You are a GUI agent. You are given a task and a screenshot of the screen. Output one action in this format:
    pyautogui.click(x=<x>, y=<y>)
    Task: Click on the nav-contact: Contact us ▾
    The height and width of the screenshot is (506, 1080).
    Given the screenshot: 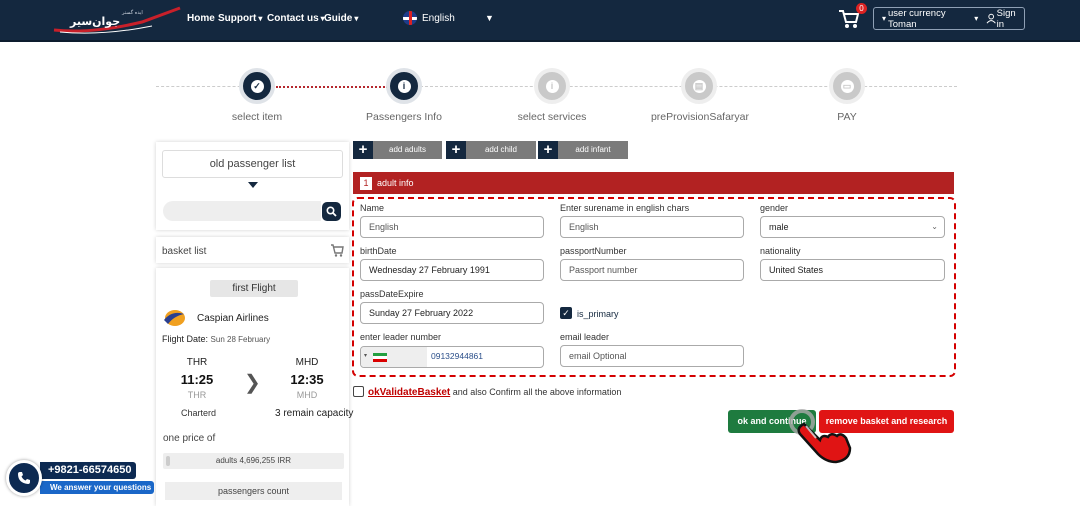 What is the action you would take?
    pyautogui.click(x=296, y=18)
    